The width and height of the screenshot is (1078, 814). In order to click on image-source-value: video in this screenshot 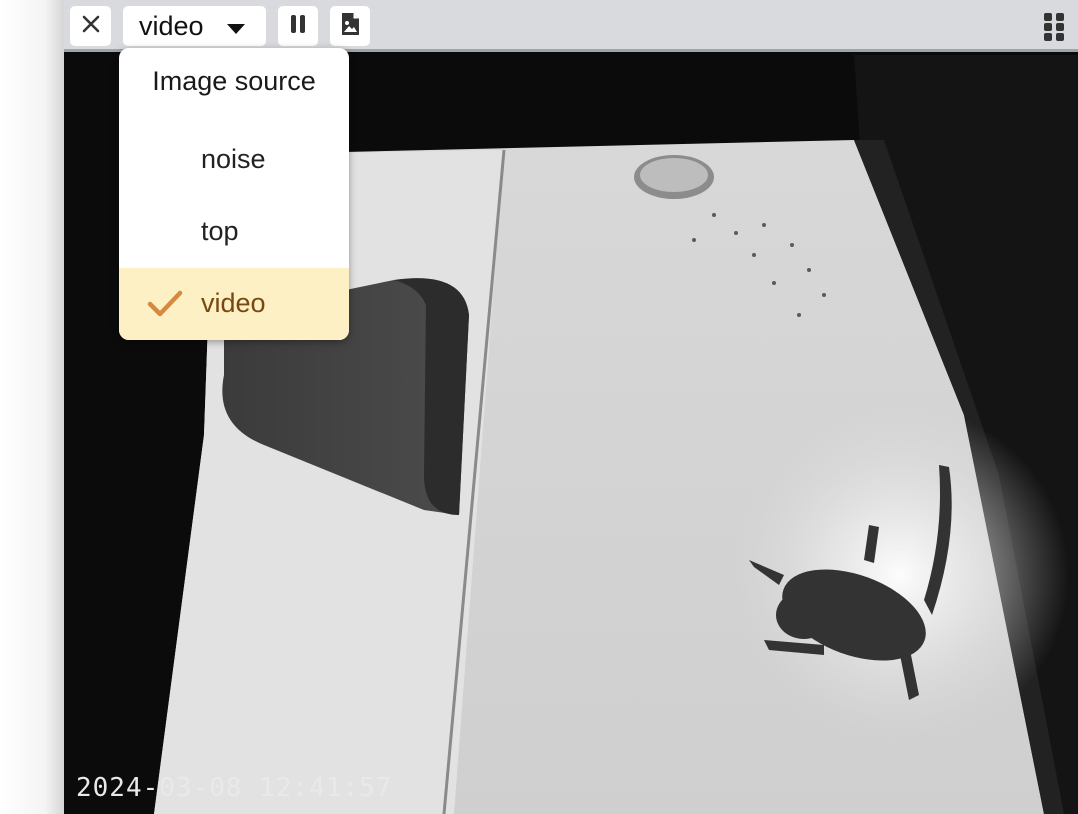, I will do `click(171, 25)`.